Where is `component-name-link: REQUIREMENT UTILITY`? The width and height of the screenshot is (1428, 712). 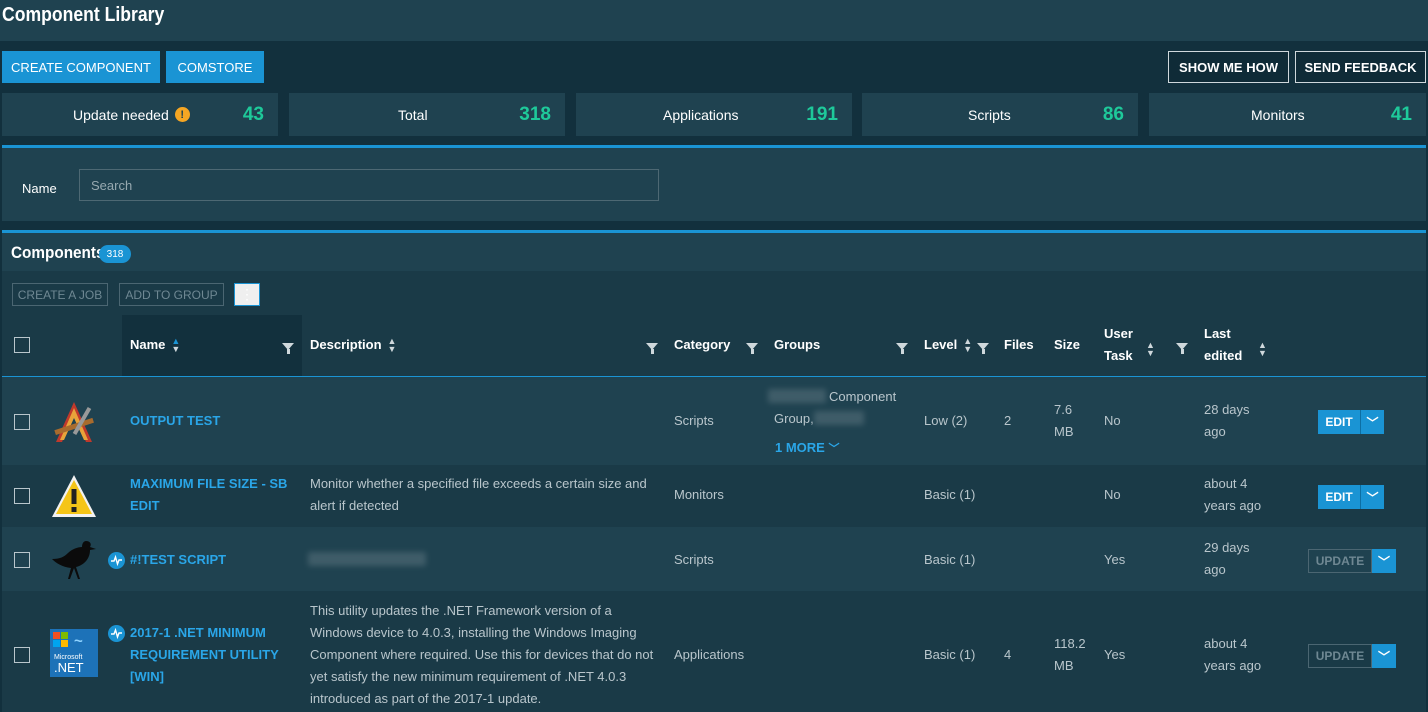
component-name-link: REQUIREMENT UTILITY is located at coordinates (204, 655).